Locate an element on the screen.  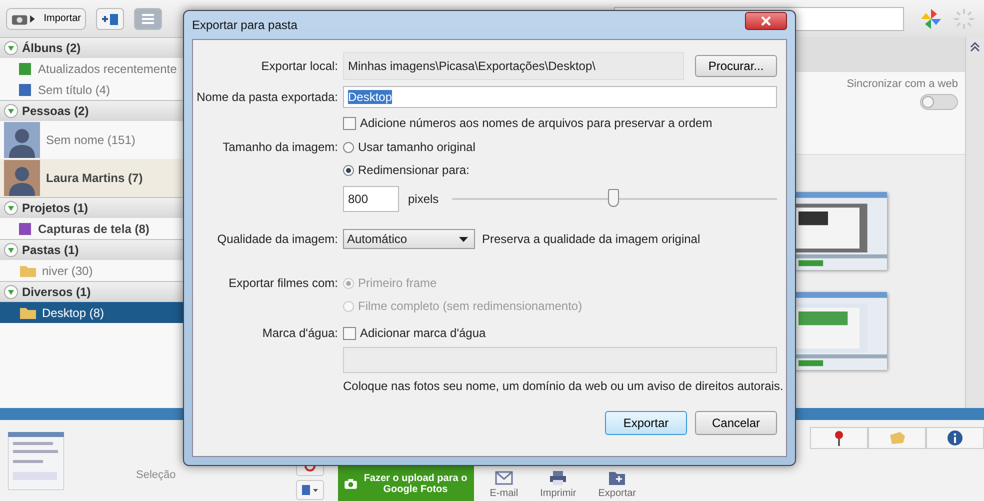
printer-icon is located at coordinates (558, 478).